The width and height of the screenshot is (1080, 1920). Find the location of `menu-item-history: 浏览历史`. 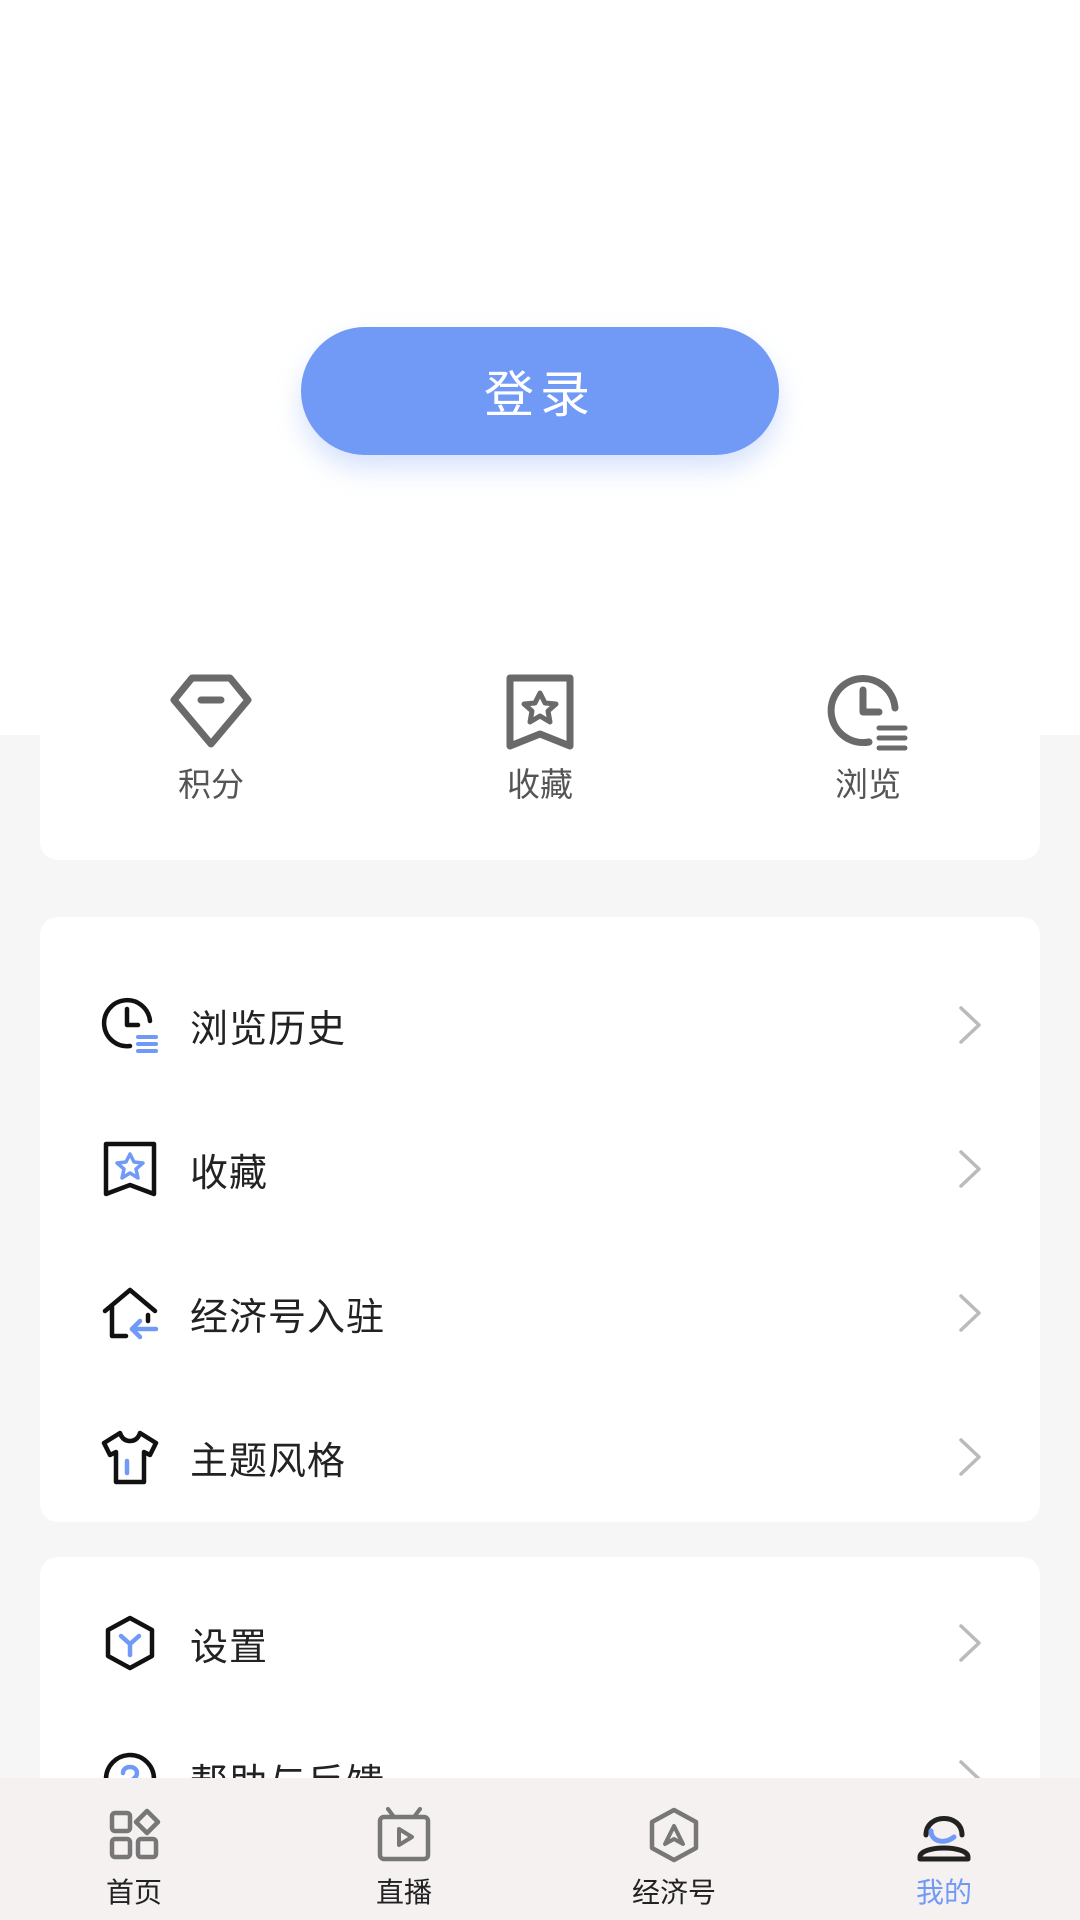

menu-item-history: 浏览历史 is located at coordinates (540, 1025).